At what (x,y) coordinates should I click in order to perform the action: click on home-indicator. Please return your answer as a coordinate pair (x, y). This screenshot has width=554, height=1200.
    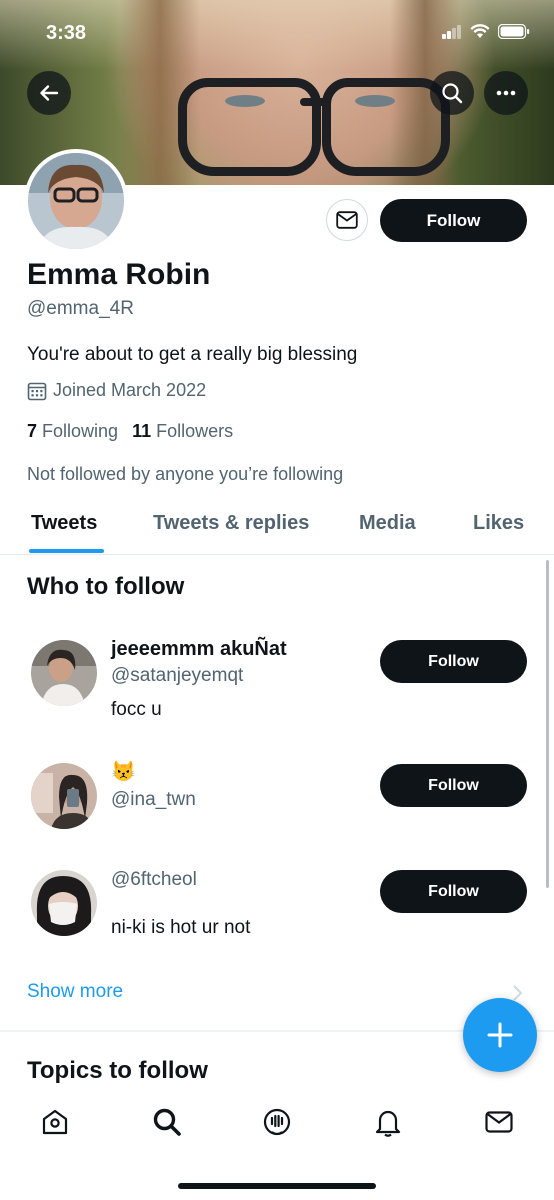
    Looking at the image, I should click on (277, 1186).